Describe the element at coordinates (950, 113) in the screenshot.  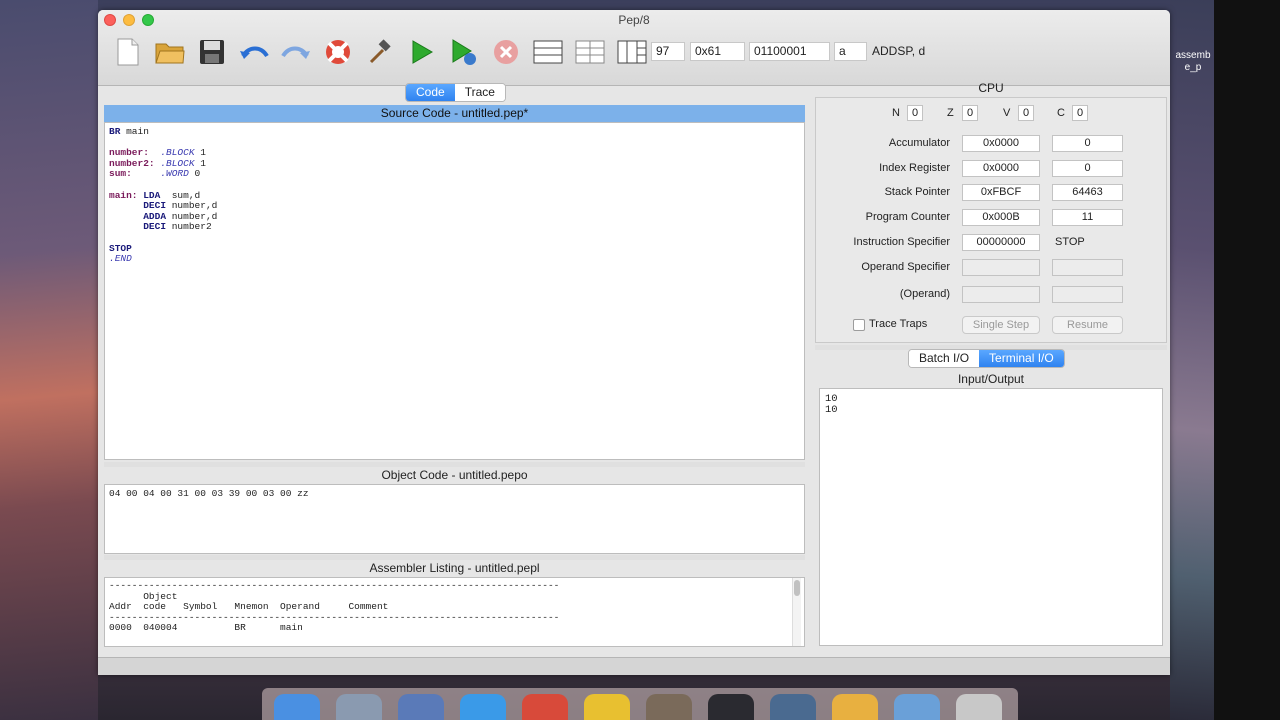
I see `flag-z-label: Z` at that location.